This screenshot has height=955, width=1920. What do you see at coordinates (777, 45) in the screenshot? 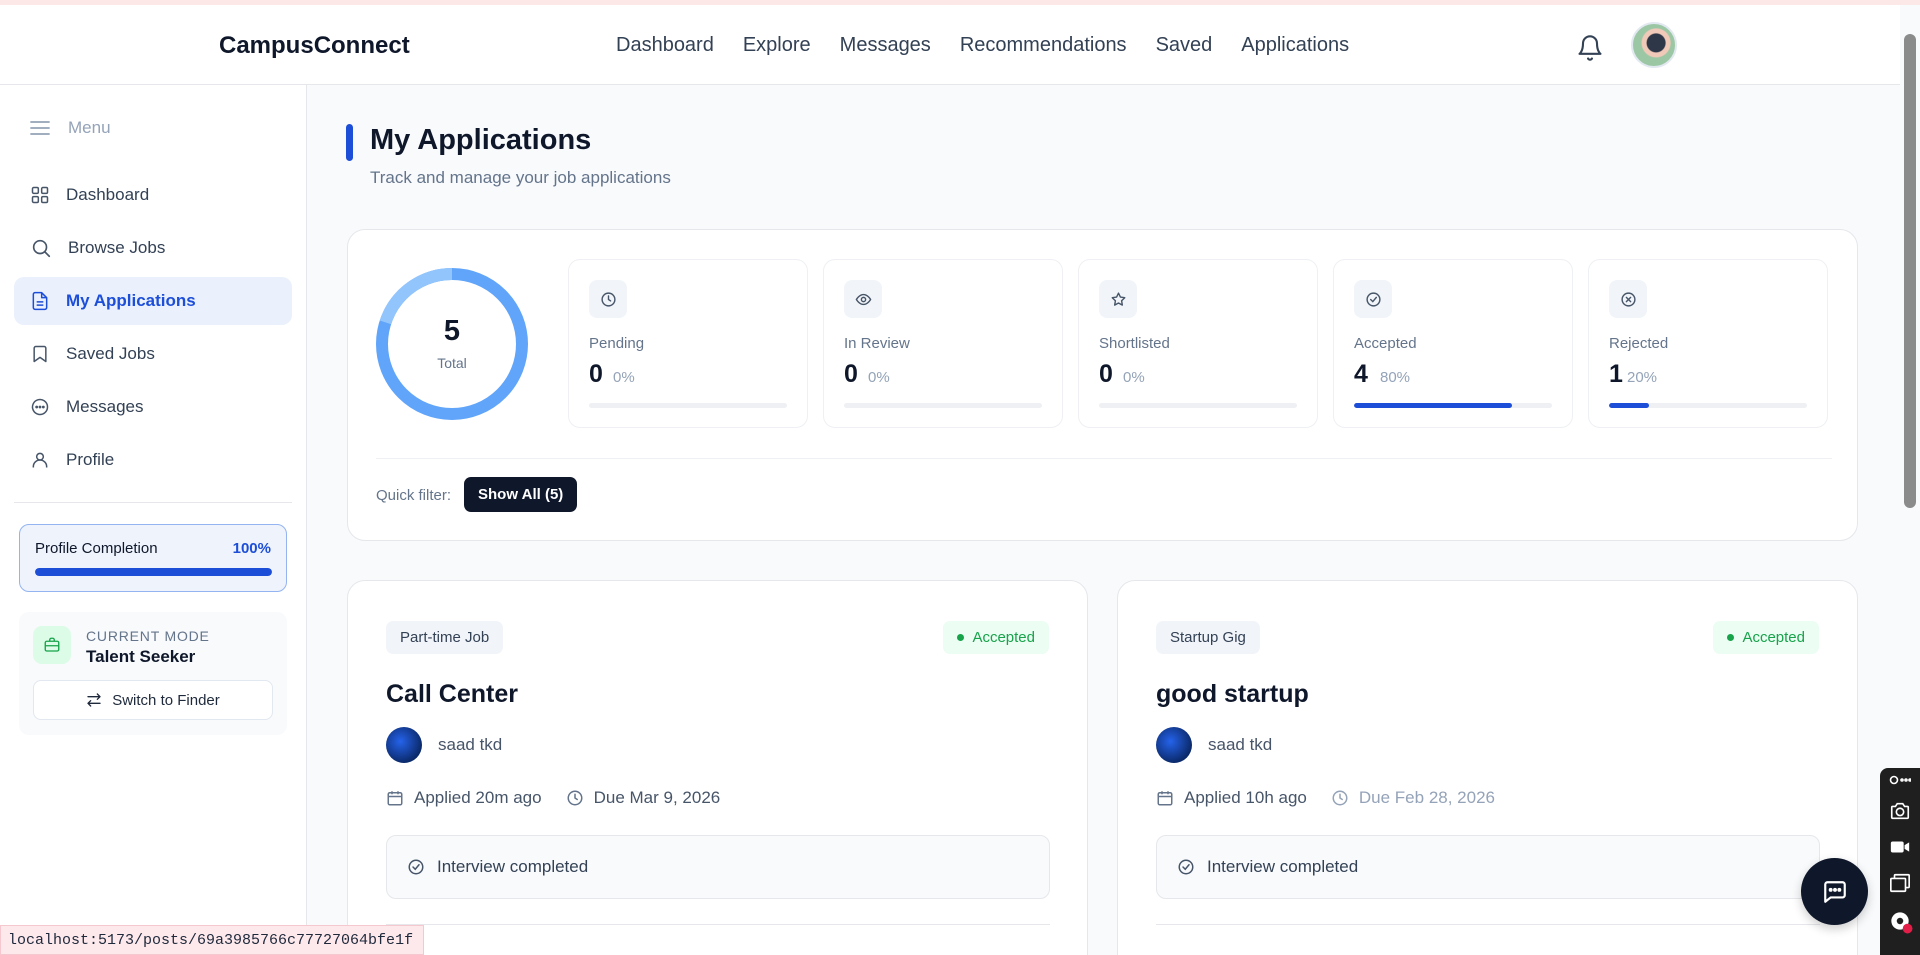
I see `nav-explore: Explore` at bounding box center [777, 45].